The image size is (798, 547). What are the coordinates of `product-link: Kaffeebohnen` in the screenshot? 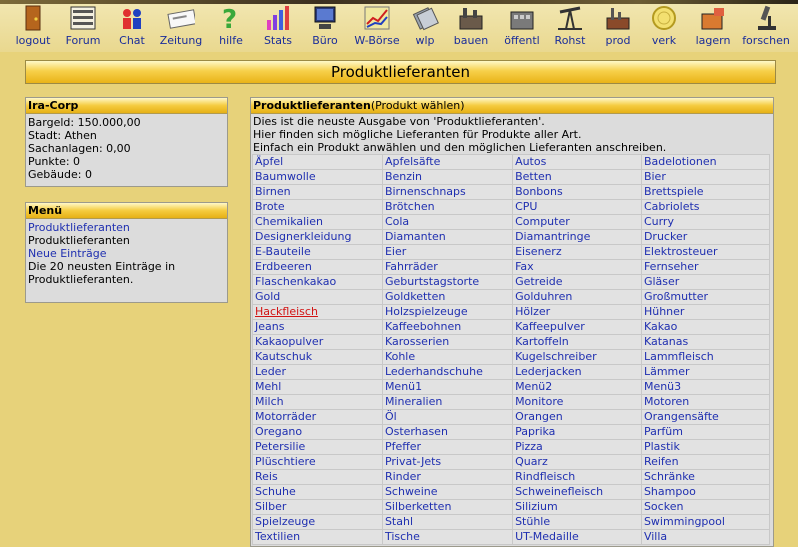 It's located at (447, 327).